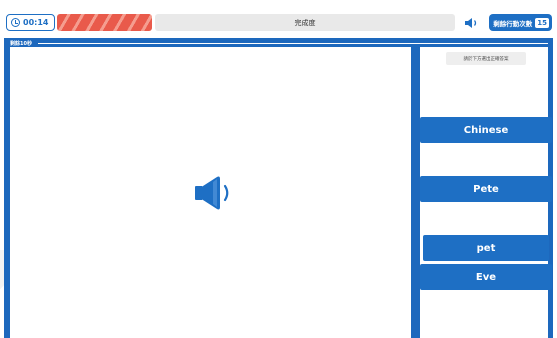 This screenshot has width=557, height=338. What do you see at coordinates (542, 22) in the screenshot?
I see `remaining-actions-count: 15` at bounding box center [542, 22].